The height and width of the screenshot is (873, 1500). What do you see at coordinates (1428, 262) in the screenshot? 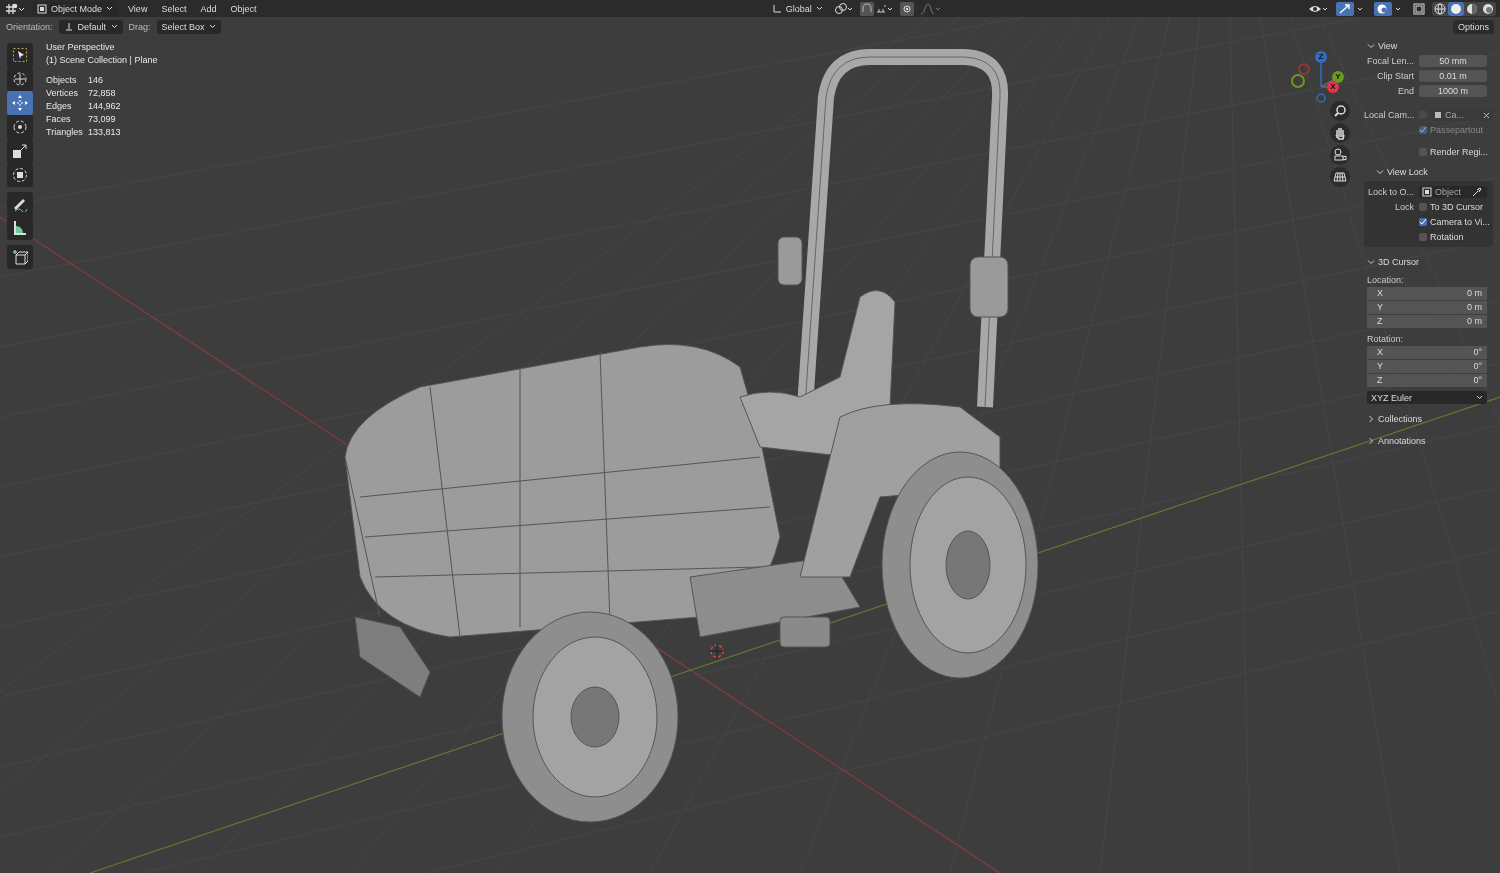
I see `panel-header: 3D Cursor` at bounding box center [1428, 262].